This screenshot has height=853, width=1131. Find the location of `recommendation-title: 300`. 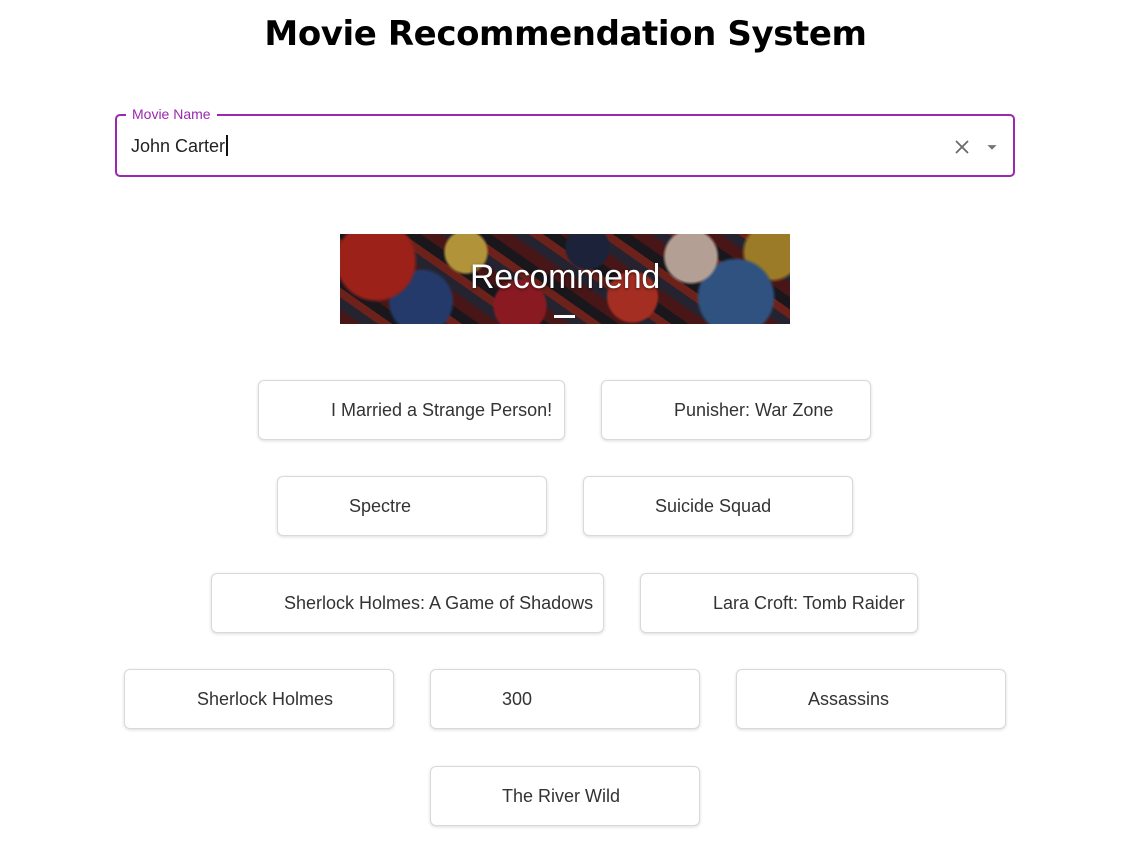

recommendation-title: 300 is located at coordinates (517, 699).